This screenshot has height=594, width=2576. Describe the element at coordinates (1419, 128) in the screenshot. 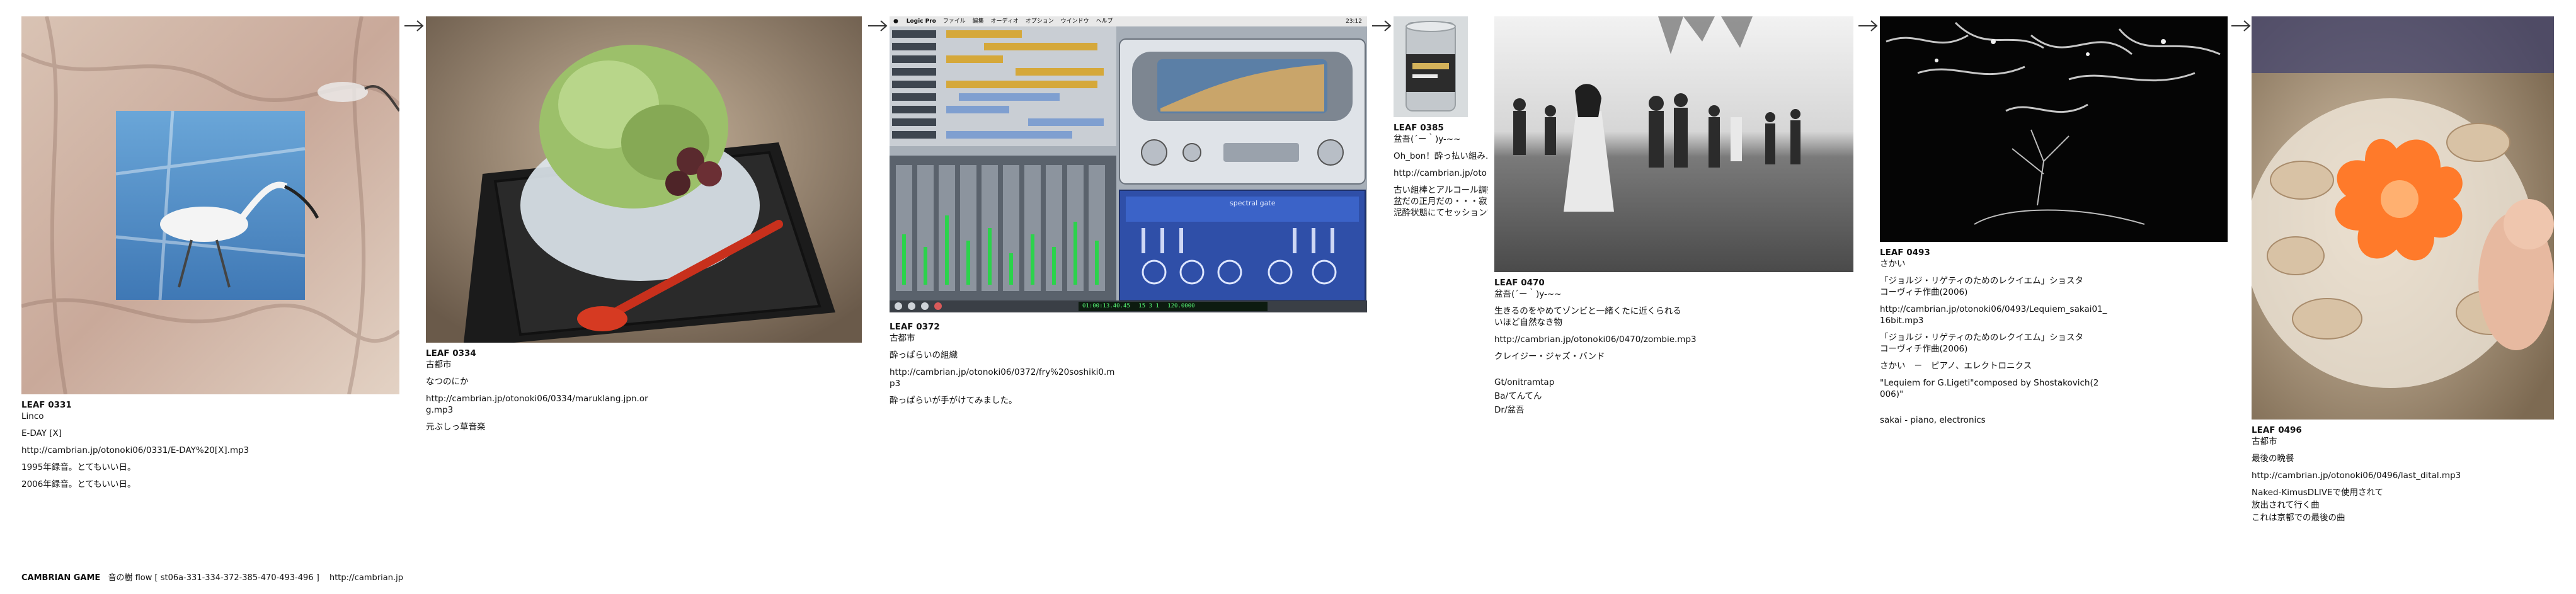

I see `leaf-id: LEAF 0385` at that location.